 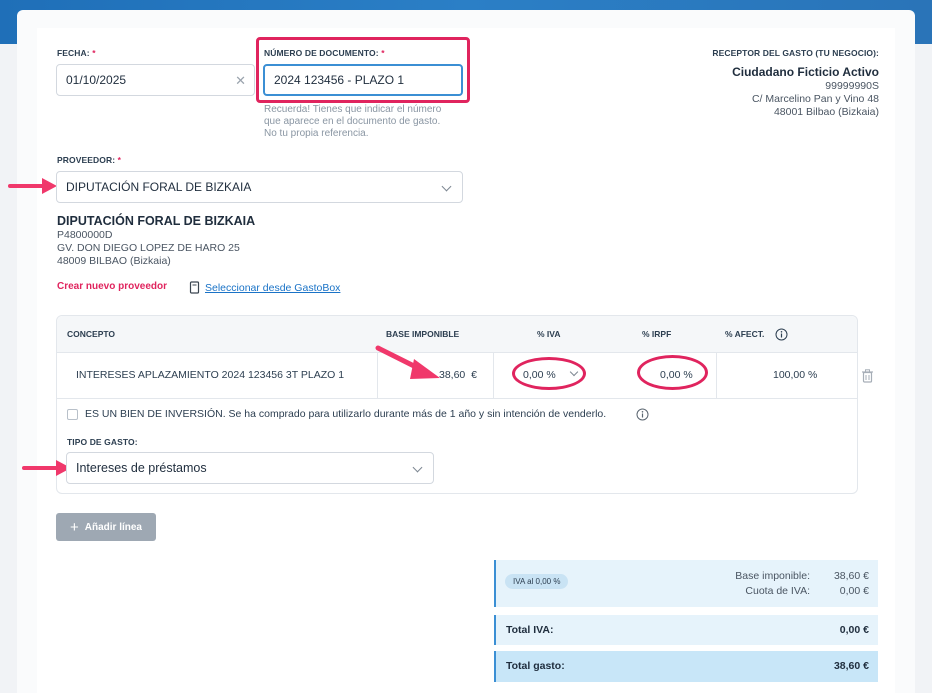 What do you see at coordinates (148, 248) in the screenshot?
I see `proveedor-address: GV. DON DIEGO LOPEZ DE HARO 25` at bounding box center [148, 248].